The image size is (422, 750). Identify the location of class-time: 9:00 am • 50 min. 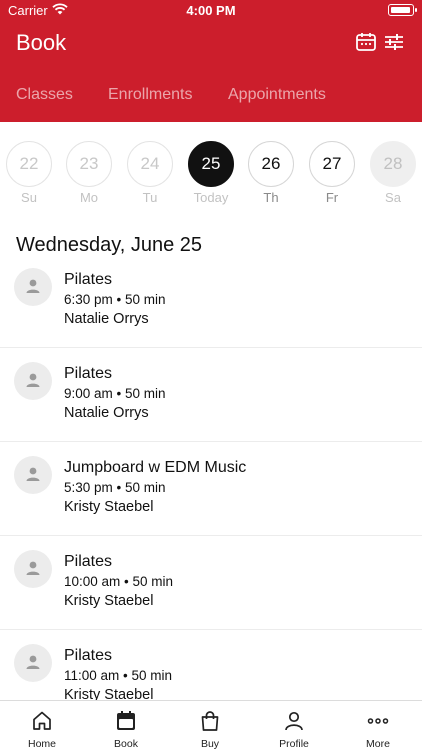
(115, 393).